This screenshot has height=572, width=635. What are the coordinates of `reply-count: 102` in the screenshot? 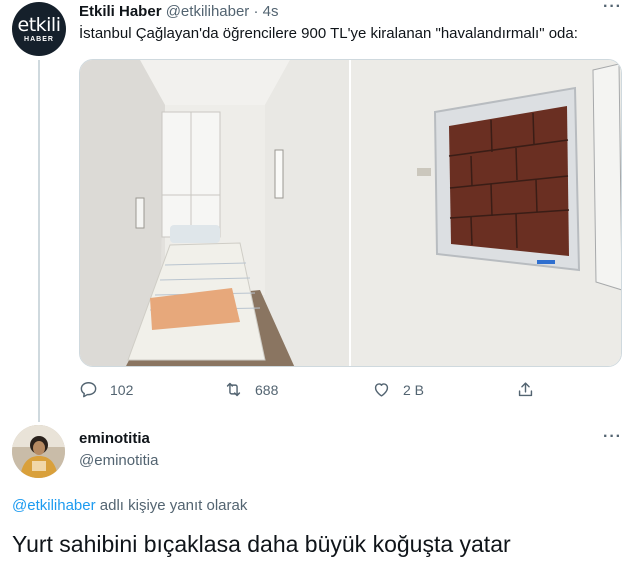 It's located at (122, 389).